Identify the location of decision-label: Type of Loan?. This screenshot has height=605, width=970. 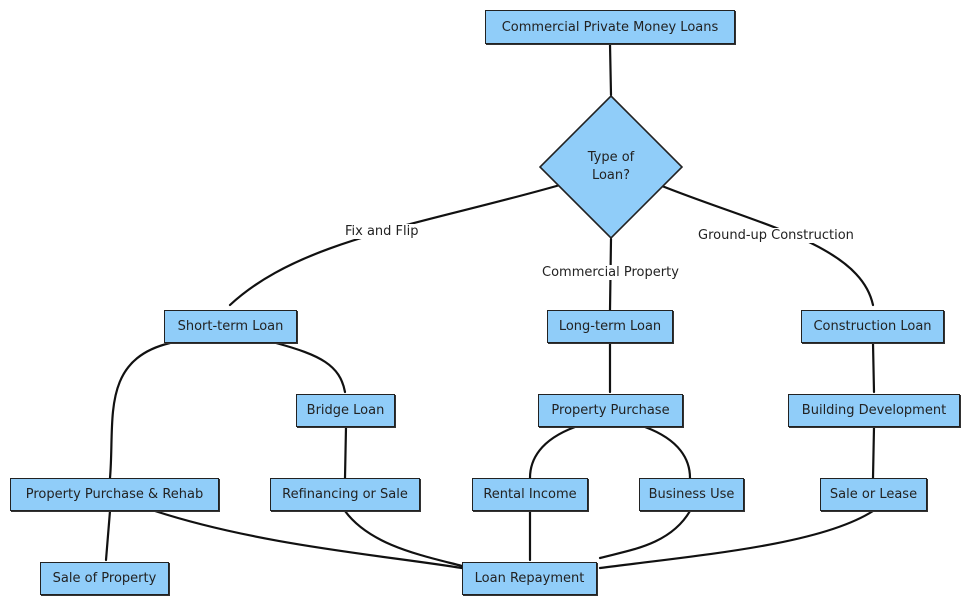
(611, 166).